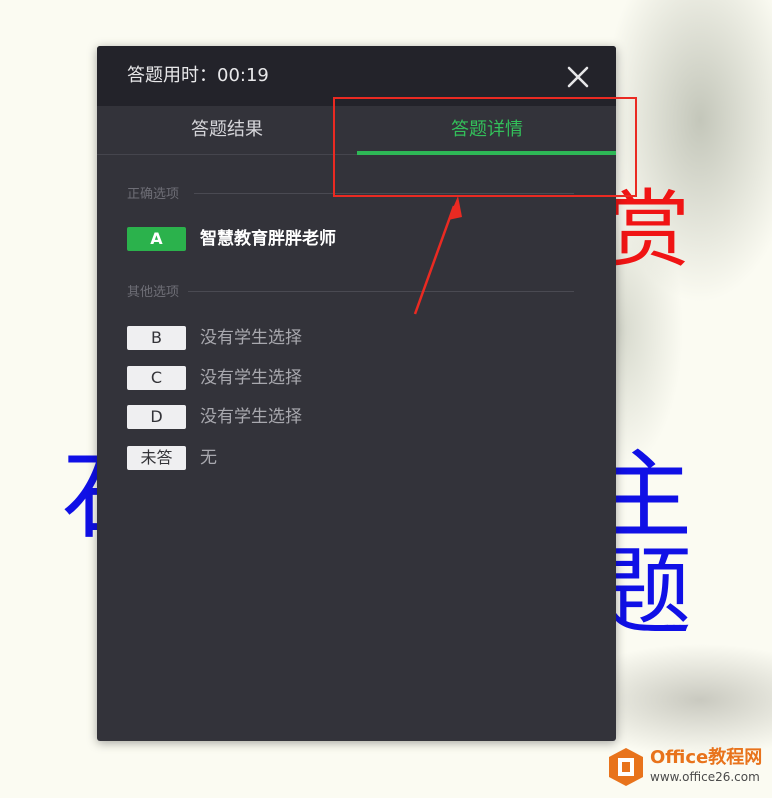 This screenshot has height=798, width=772. I want to click on section-divider, so click(381, 291).